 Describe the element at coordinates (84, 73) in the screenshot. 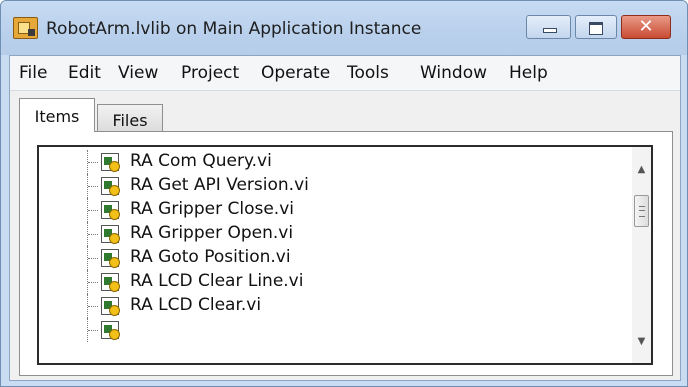

I see `menu-edit: Edit` at that location.